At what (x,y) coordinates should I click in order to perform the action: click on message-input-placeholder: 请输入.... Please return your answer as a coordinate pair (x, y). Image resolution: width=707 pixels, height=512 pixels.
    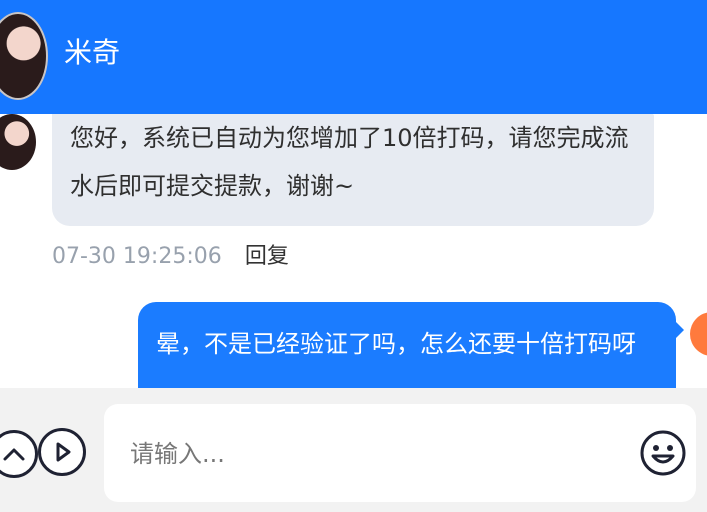
    Looking at the image, I should click on (177, 454).